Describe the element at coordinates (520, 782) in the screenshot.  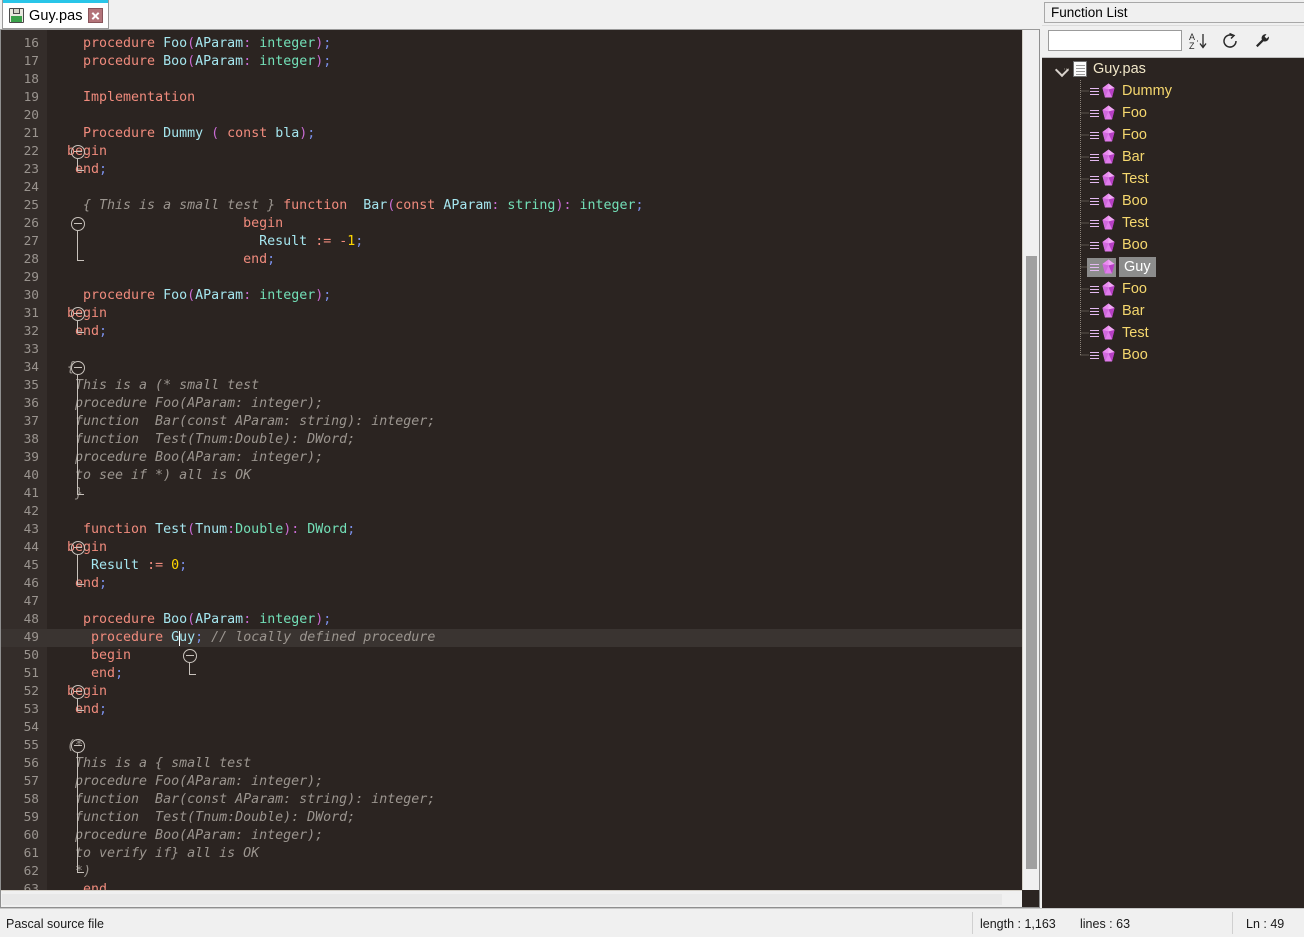
I see `code-line: 57 procedure Foo(AParam: integer);` at that location.